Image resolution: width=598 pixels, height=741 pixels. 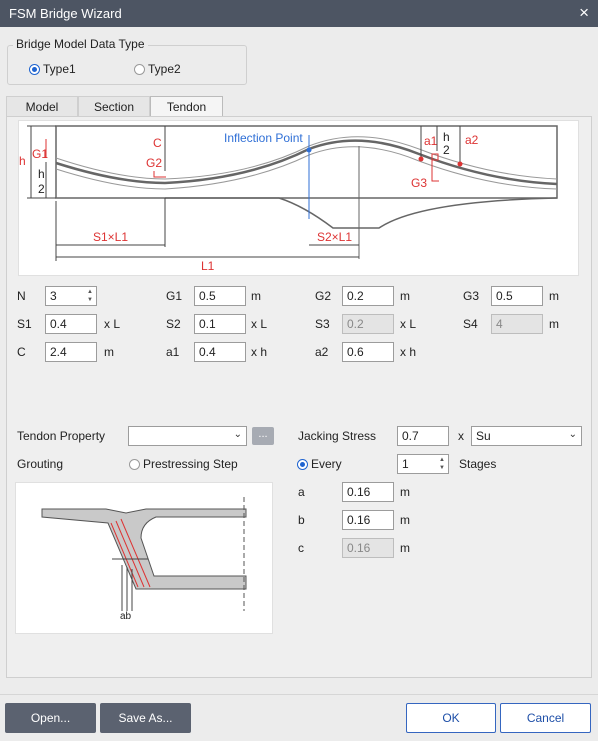 I want to click on jacking-x-label: x, so click(x=461, y=436).